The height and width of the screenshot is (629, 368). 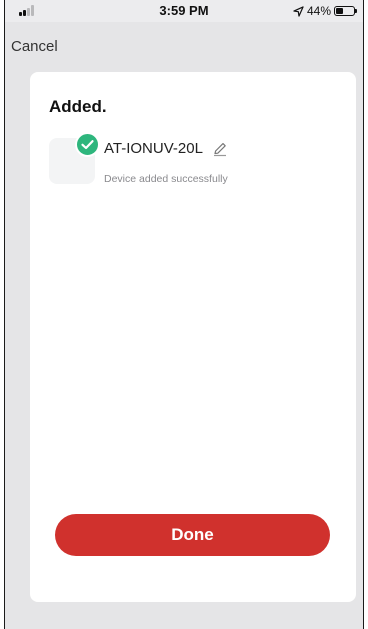 I want to click on pencil-edit-icon, so click(x=220, y=149).